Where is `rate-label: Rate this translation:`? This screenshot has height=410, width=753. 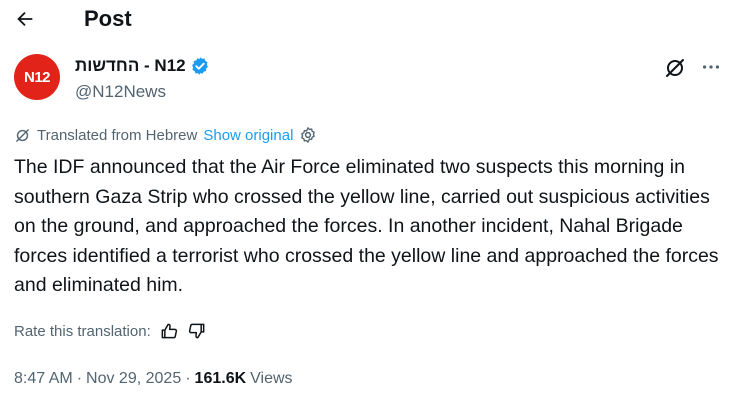
rate-label: Rate this translation: is located at coordinates (82, 331).